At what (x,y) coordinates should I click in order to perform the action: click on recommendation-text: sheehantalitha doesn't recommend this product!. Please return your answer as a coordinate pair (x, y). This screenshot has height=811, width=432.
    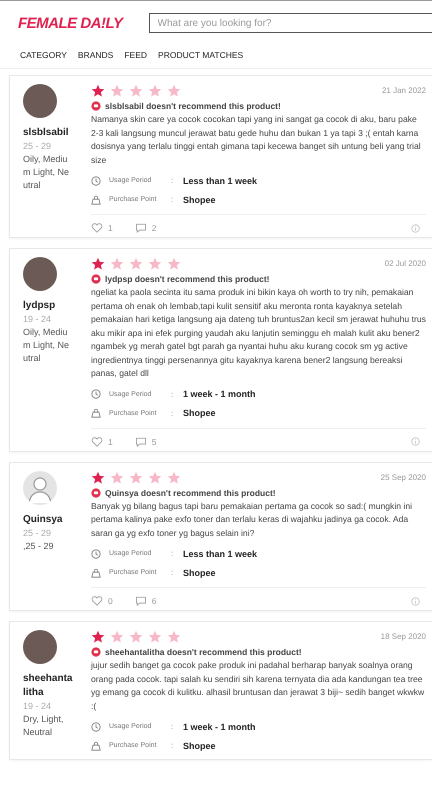
    Looking at the image, I should click on (203, 652).